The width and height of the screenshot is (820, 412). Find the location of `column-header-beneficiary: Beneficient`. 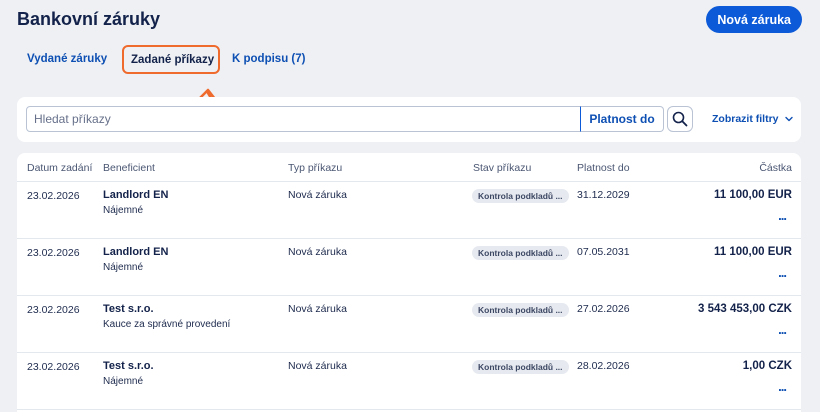

column-header-beneficiary: Beneficient is located at coordinates (129, 168).